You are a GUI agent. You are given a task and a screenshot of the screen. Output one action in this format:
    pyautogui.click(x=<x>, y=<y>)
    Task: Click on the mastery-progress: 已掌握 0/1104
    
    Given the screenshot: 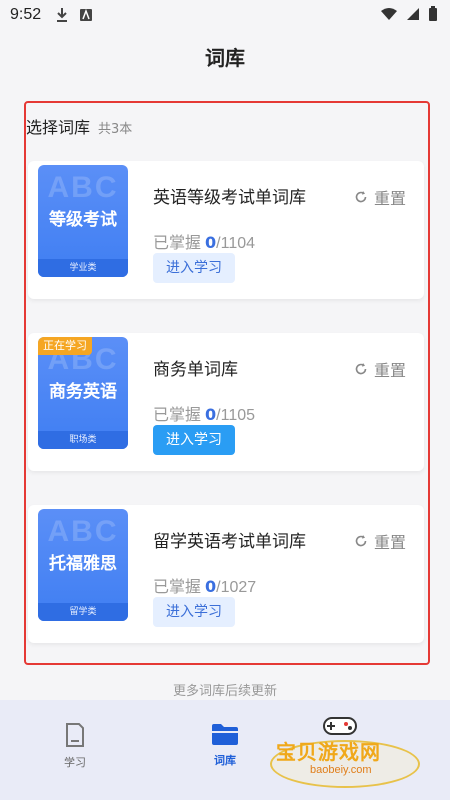 What is the action you would take?
    pyautogui.click(x=204, y=241)
    